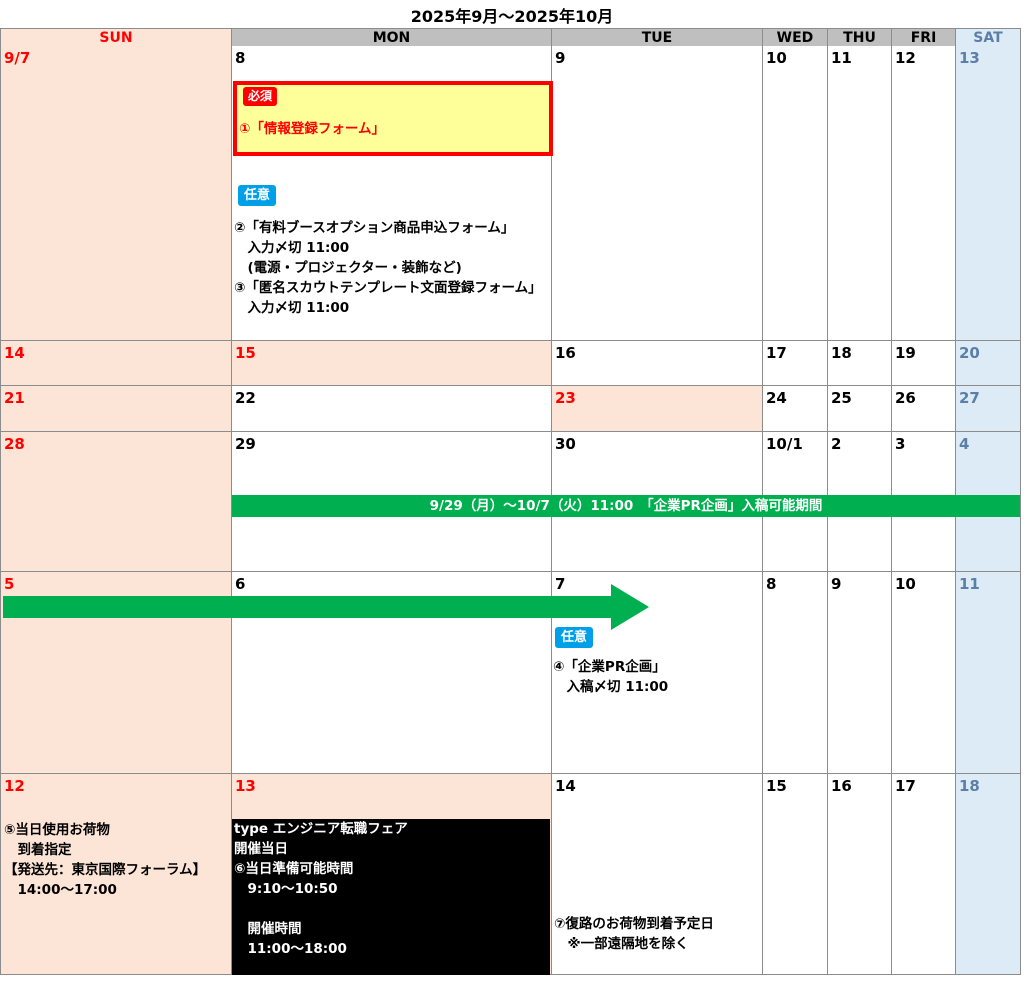  I want to click on day-cell: 9/7, so click(115, 193).